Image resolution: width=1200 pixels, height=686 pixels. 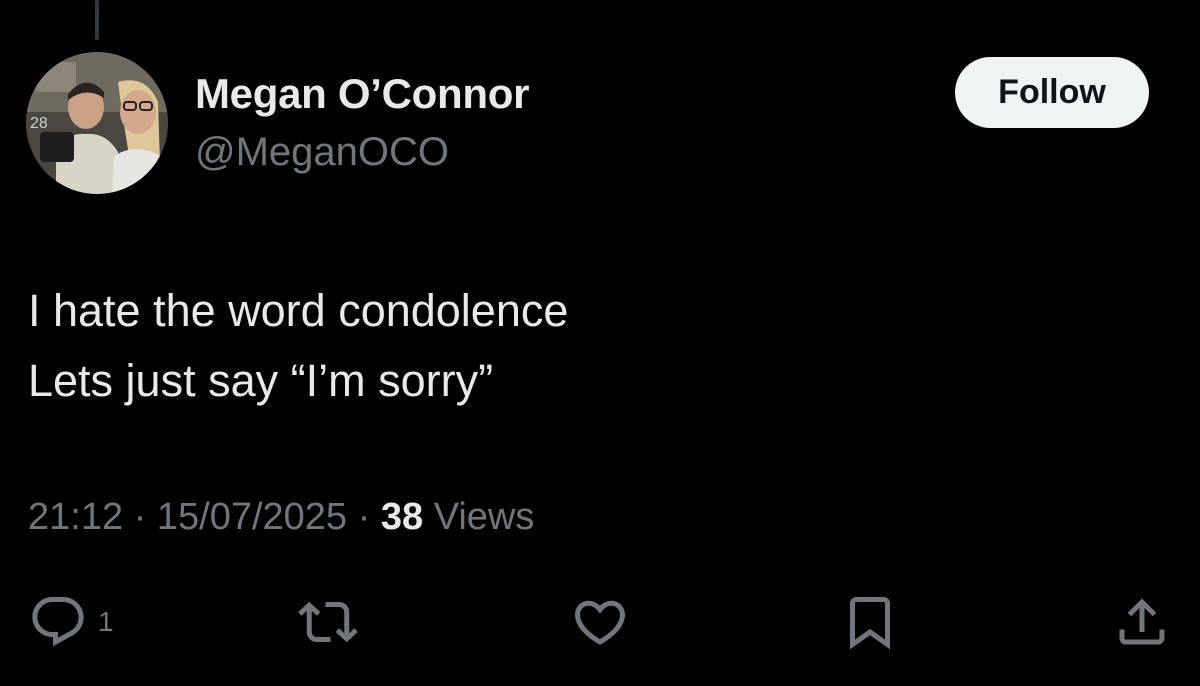 I want to click on tweet-line: I hate the word condolence, so click(x=298, y=310).